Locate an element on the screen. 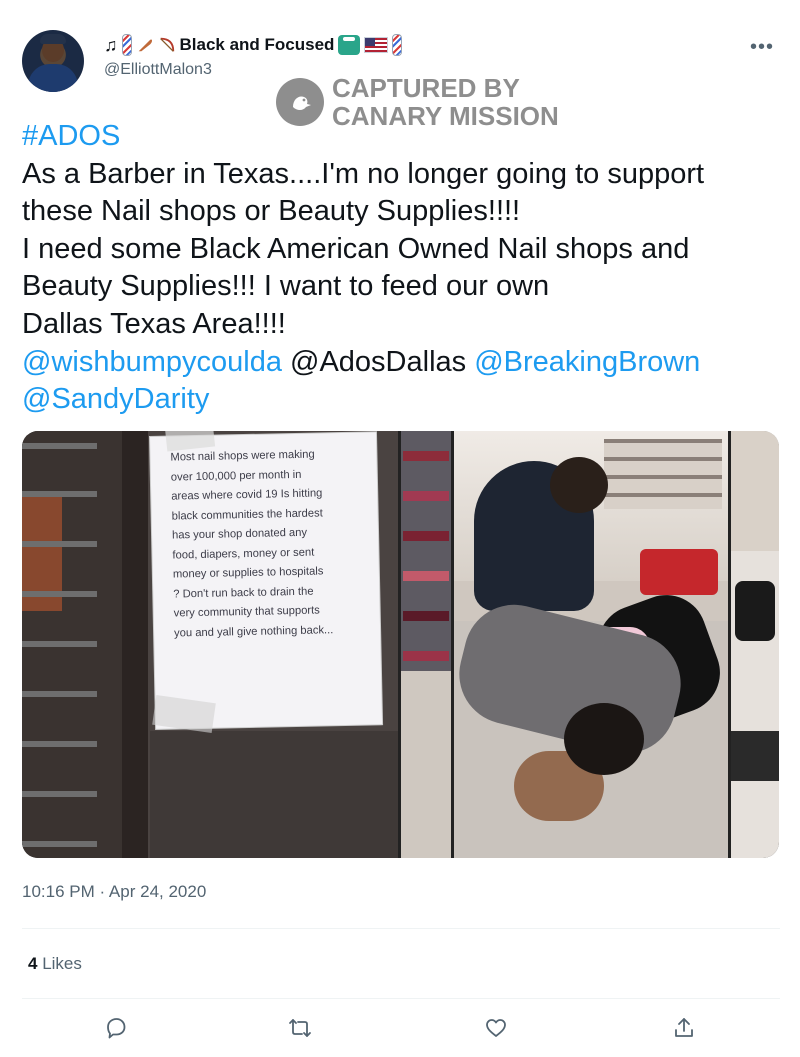 The width and height of the screenshot is (800, 1057). likes-number: 4 is located at coordinates (33, 963).